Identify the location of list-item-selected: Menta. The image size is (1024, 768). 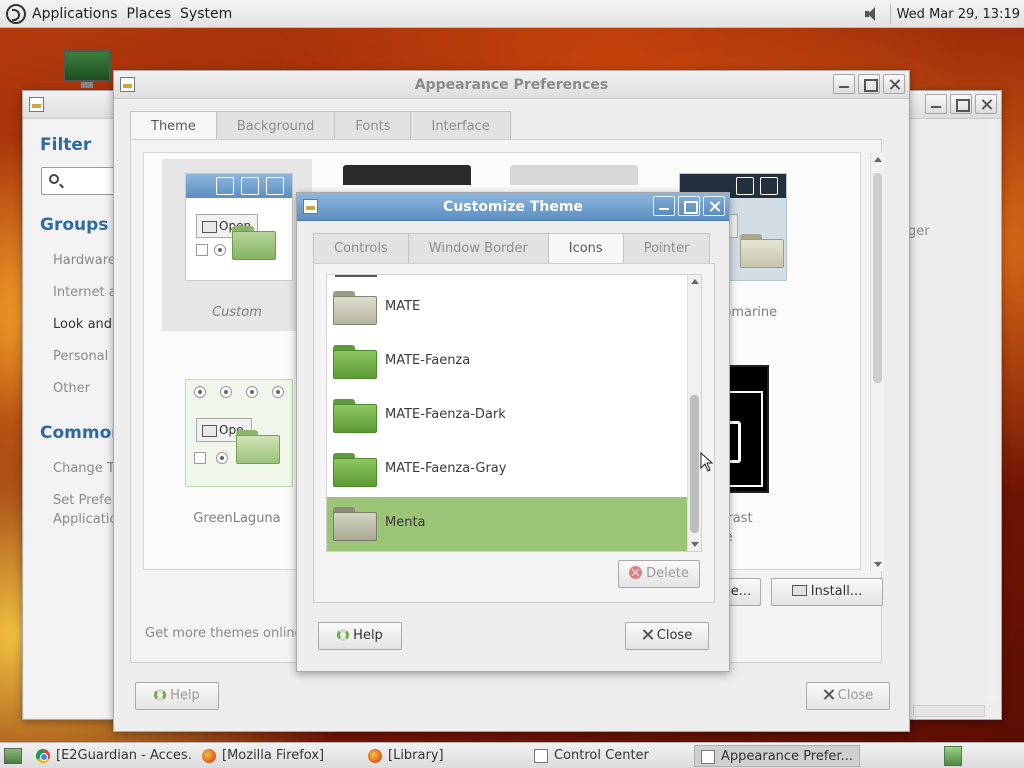
(508, 524).